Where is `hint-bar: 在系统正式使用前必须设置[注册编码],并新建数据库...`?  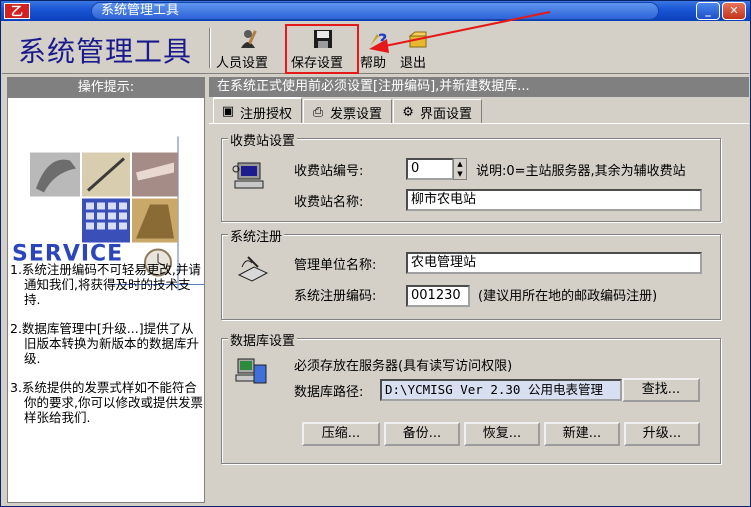
hint-bar: 在系统正式使用前必须设置[注册编码],并新建数据库... is located at coordinates (479, 87).